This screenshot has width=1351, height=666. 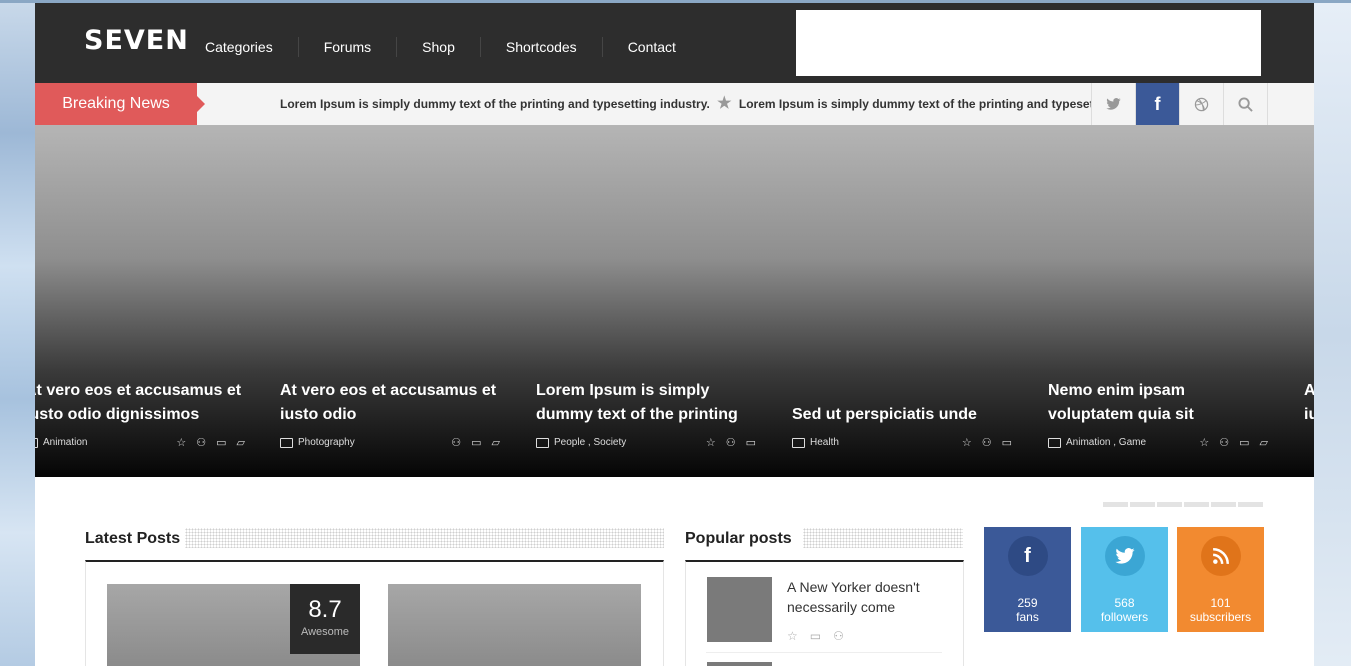 What do you see at coordinates (65, 442) in the screenshot?
I see `slide-category: Animation` at bounding box center [65, 442].